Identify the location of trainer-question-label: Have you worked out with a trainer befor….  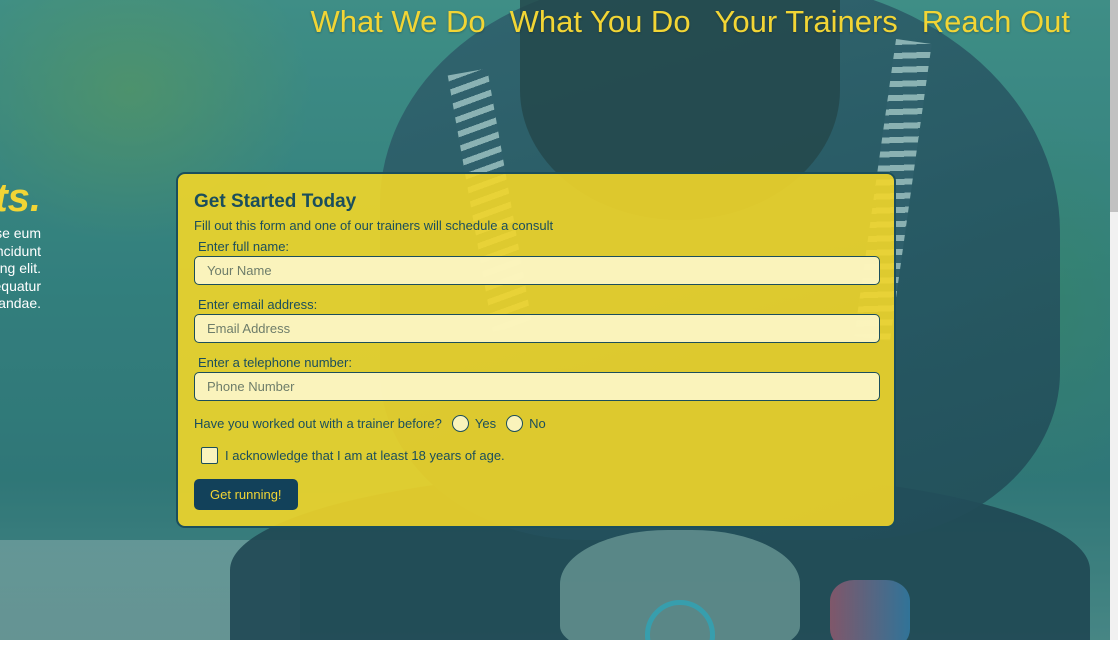
(318, 423).